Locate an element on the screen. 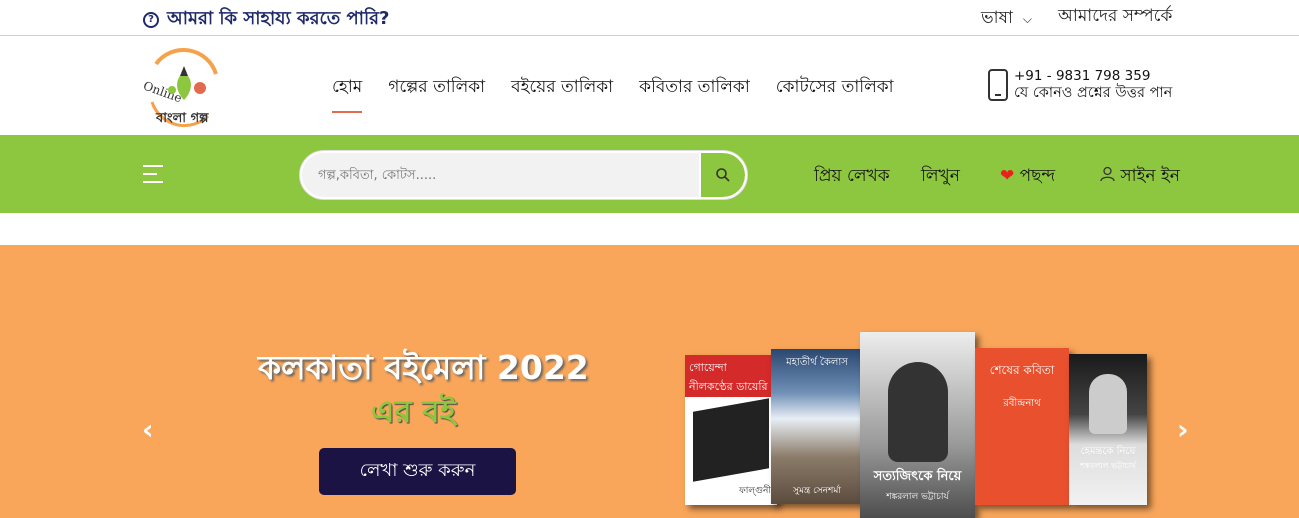 The height and width of the screenshot is (518, 1299). sign-in-link: সাইন ইন is located at coordinates (1140, 177).